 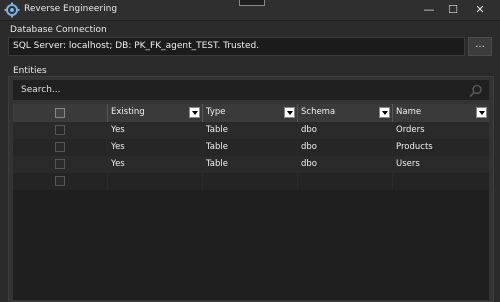 What do you see at coordinates (429, 10) in the screenshot?
I see `minimize-button: —` at bounding box center [429, 10].